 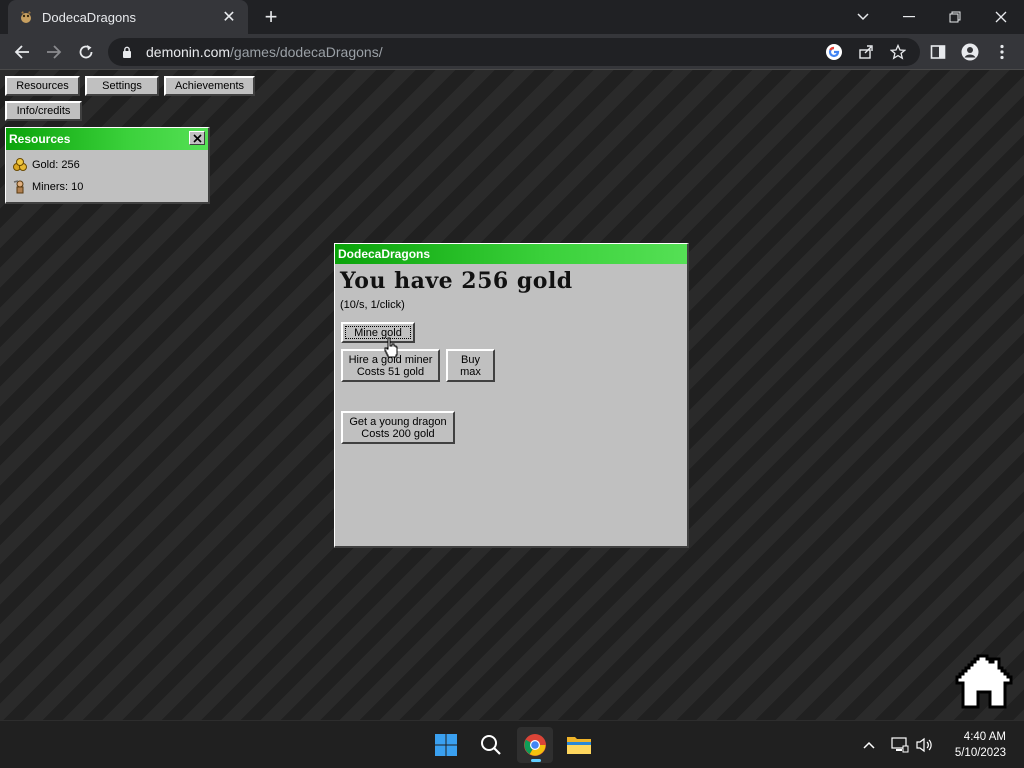 I want to click on hand-pointer-cursor-icon, so click(x=391, y=348).